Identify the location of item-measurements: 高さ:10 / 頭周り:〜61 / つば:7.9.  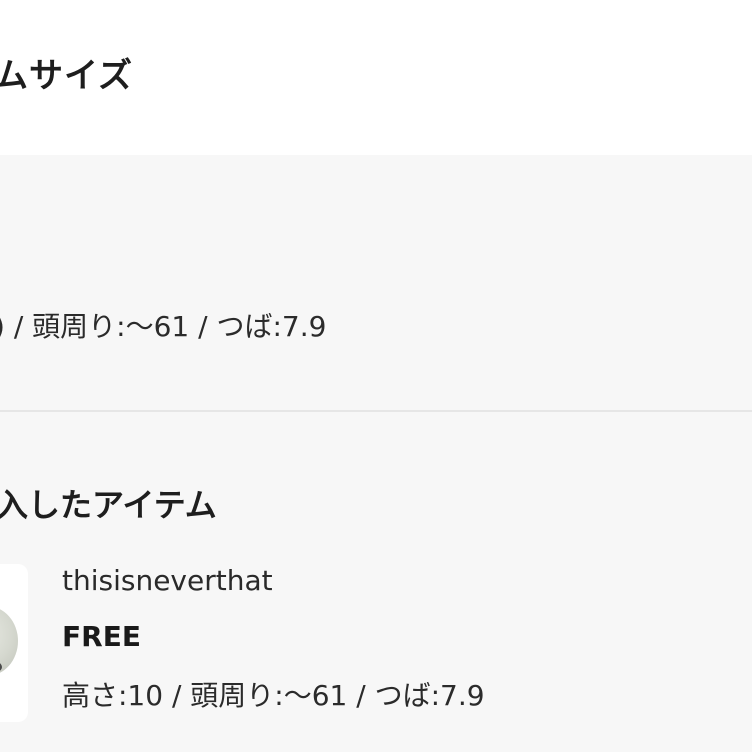
(273, 695).